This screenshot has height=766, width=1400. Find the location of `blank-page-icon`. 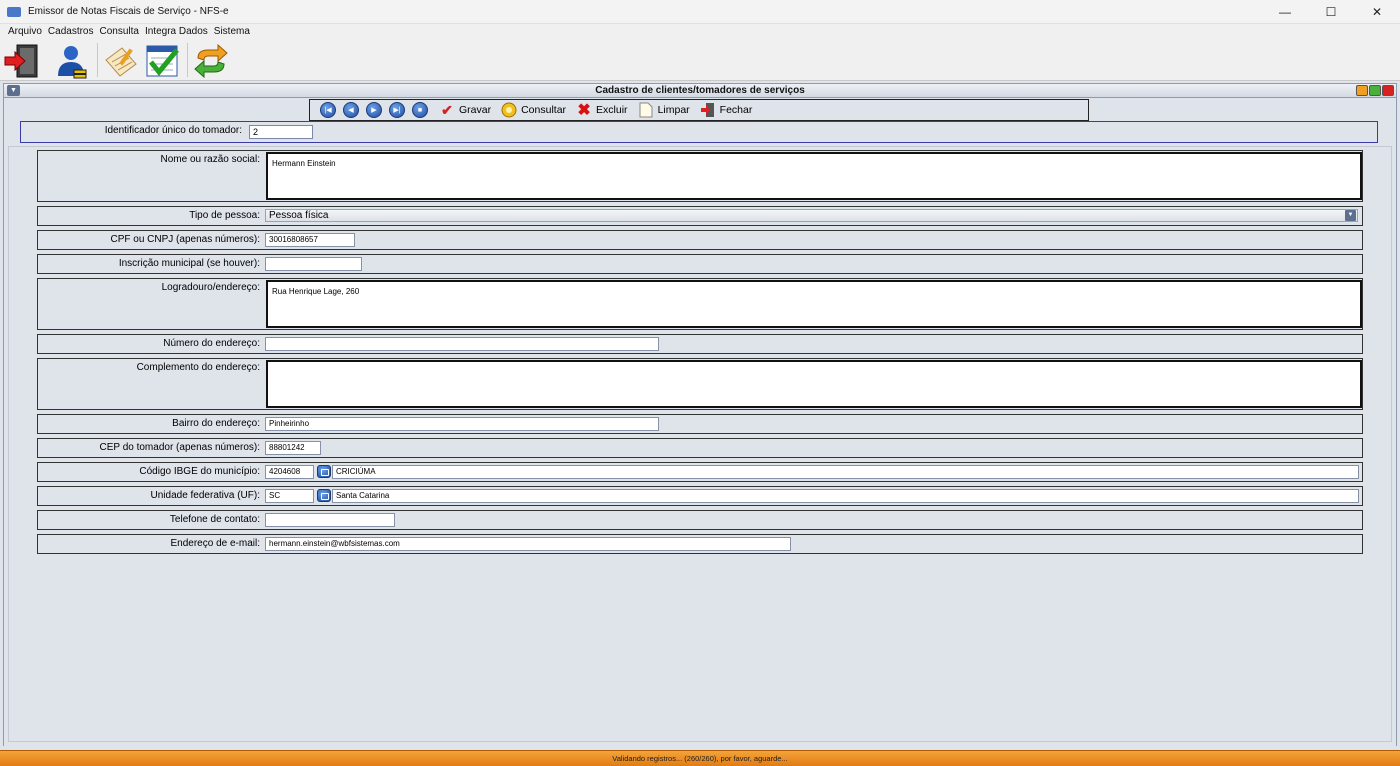

blank-page-icon is located at coordinates (646, 110).